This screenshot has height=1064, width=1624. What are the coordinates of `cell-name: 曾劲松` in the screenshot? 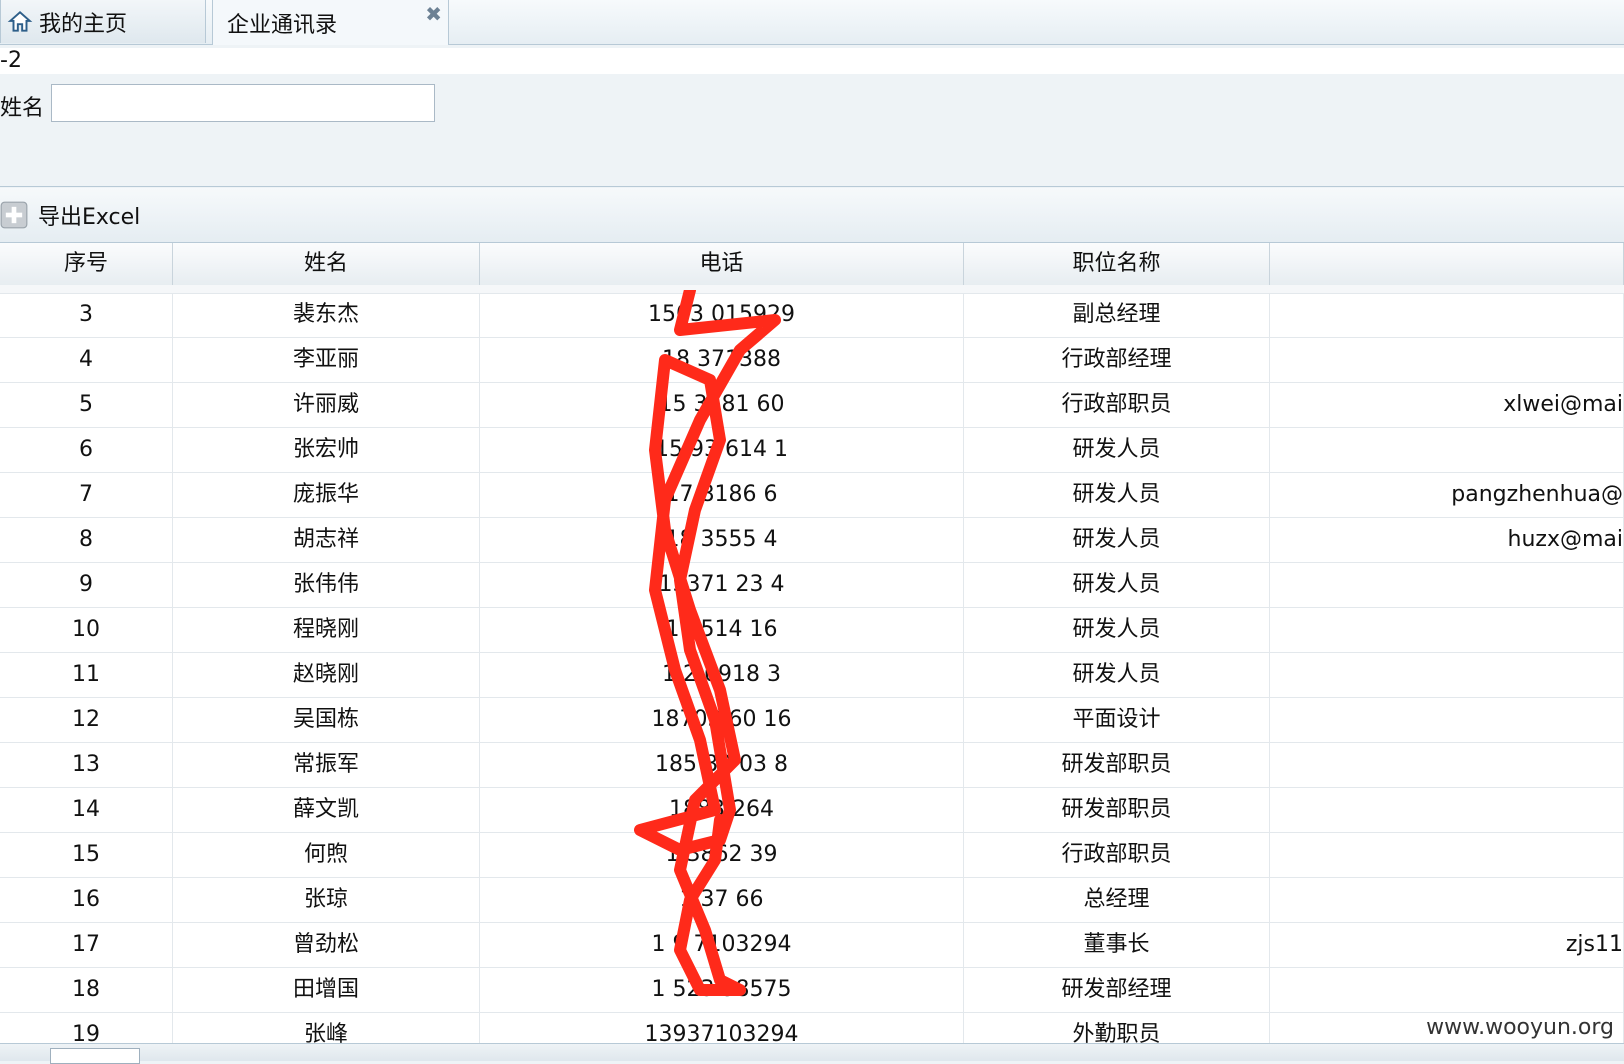 It's located at (326, 945).